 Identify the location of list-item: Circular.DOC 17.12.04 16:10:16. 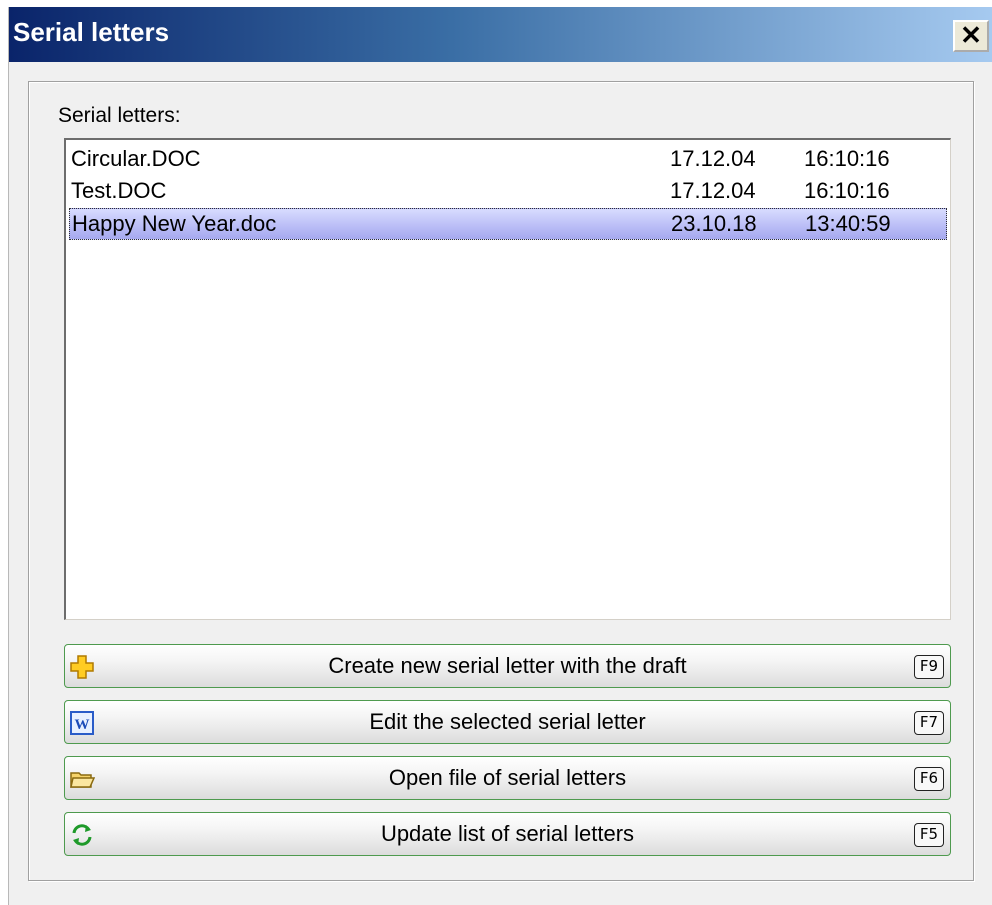
(508, 160).